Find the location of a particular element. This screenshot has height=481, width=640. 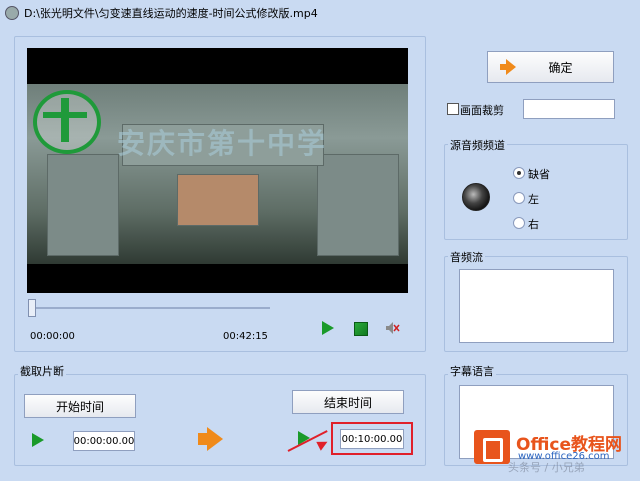

mute-icon is located at coordinates (393, 328).